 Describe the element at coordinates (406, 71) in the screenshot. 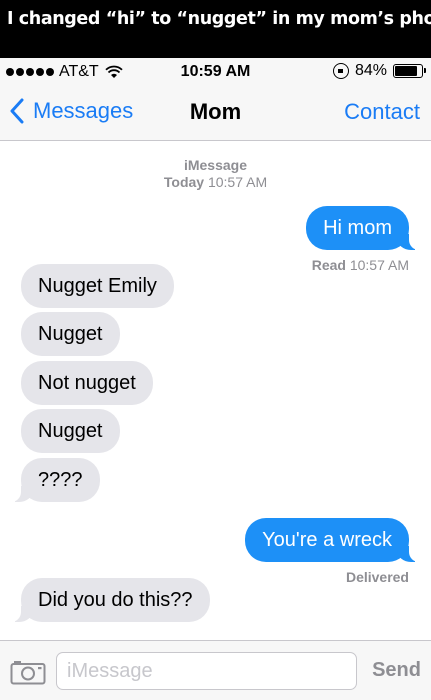

I see `battery-fill` at that location.